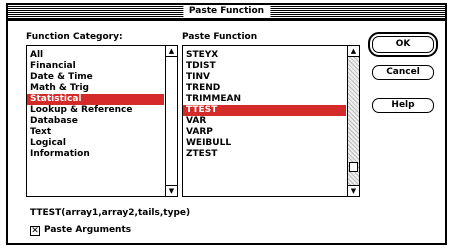 This screenshot has height=250, width=452. What do you see at coordinates (264, 66) in the screenshot?
I see `function-list-item: TDIST` at bounding box center [264, 66].